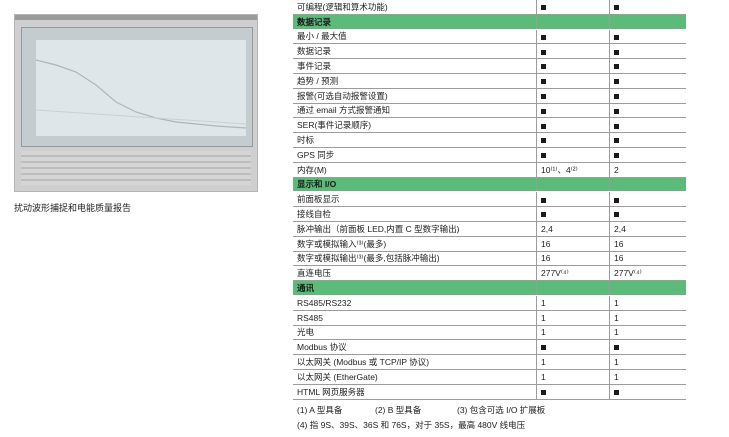 The image size is (729, 437). I want to click on feature-label: 数字或模拟输出⁽³⁾(最多,包括脉冲输出), so click(415, 259).